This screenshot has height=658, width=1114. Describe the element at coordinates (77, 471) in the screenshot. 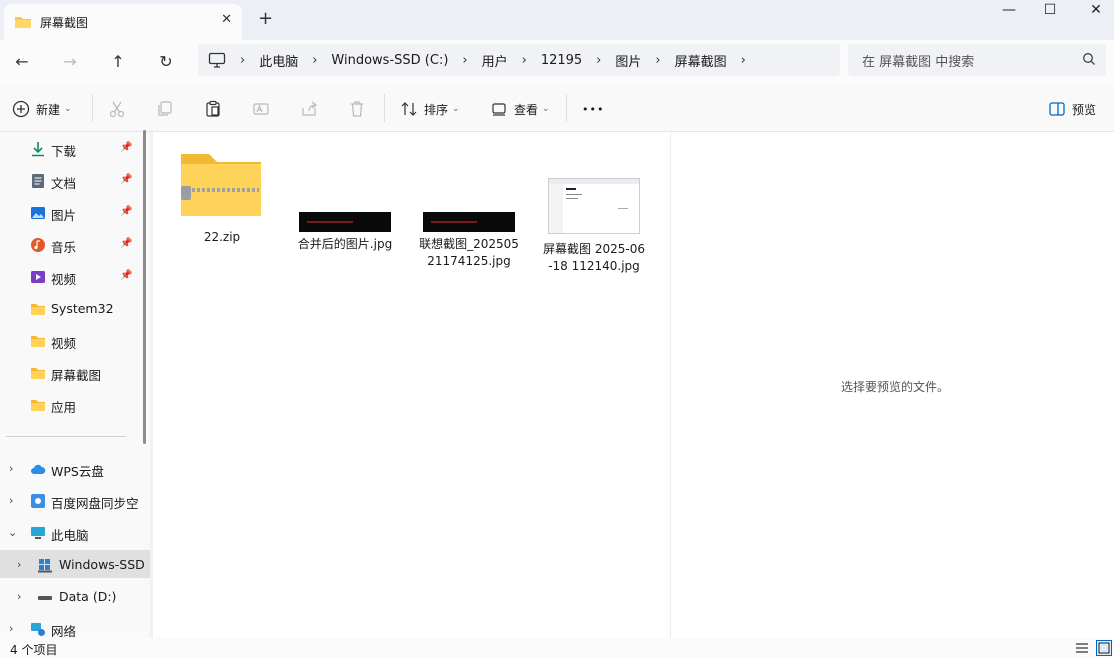

I see `sidebar-item-label: WPS云盘` at that location.